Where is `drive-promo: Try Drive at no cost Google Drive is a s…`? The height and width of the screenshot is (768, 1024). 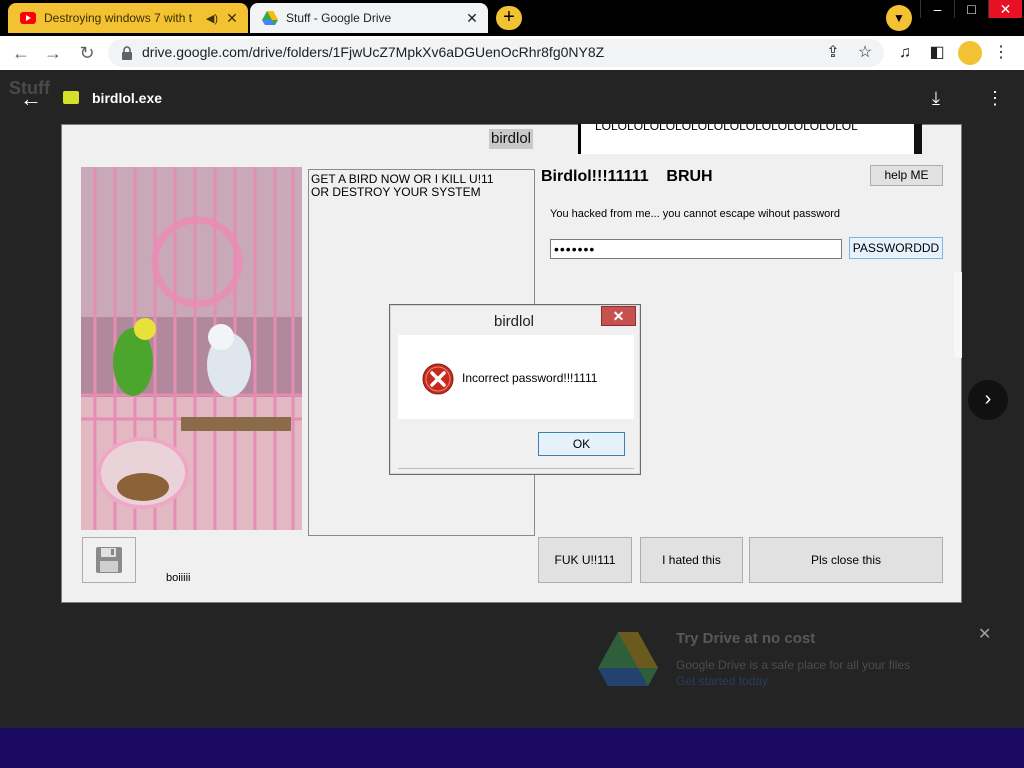
drive-promo: Try Drive at no cost Google Drive is a s… is located at coordinates (778, 658).